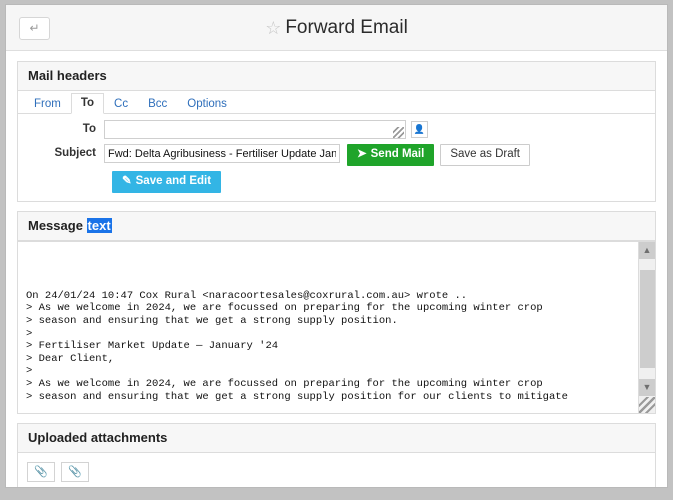 This screenshot has width=673, height=500. Describe the element at coordinates (222, 153) in the screenshot. I see `subject-input` at that location.